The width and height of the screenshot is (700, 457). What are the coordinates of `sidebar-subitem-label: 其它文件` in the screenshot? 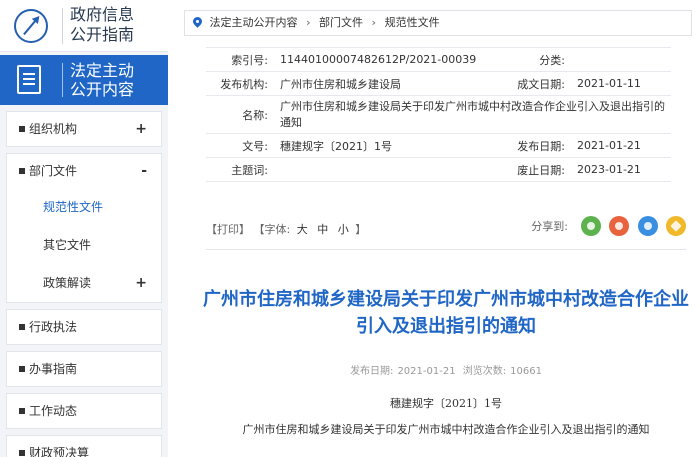 It's located at (67, 245).